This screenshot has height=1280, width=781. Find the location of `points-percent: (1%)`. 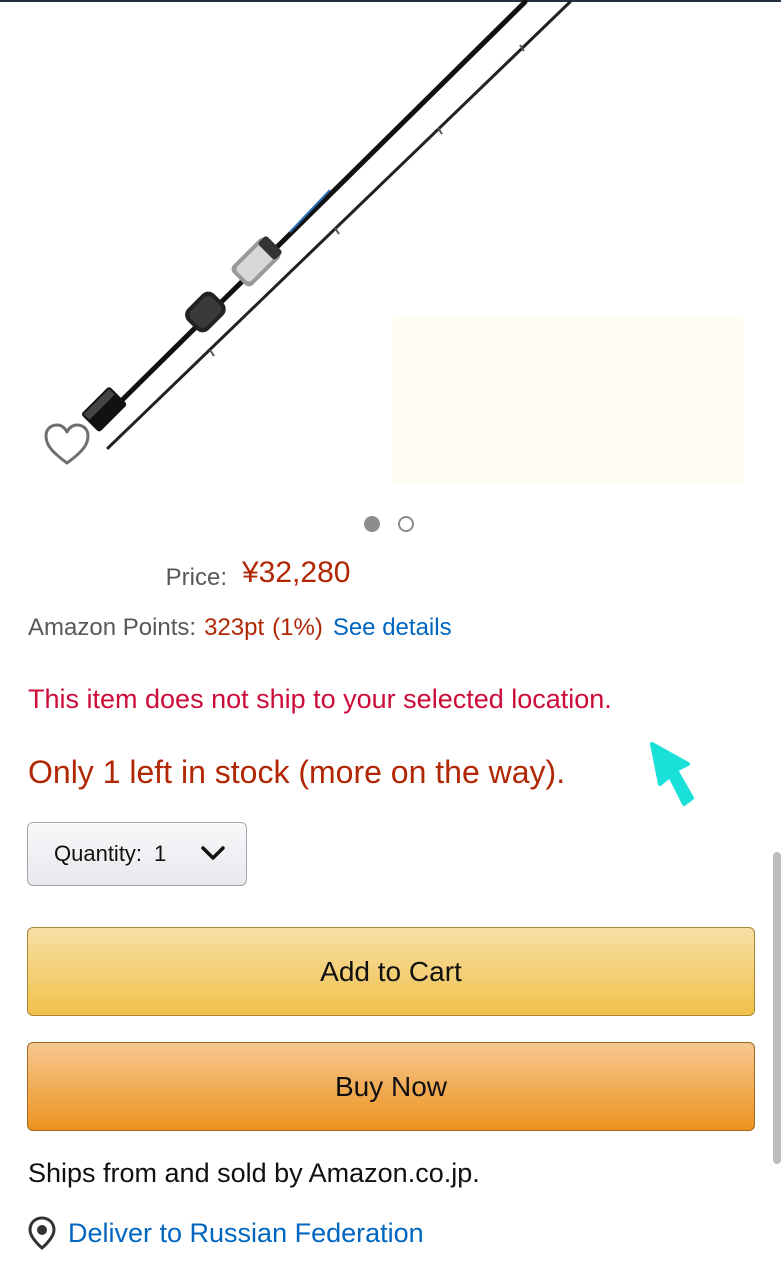

points-percent: (1%) is located at coordinates (297, 627).